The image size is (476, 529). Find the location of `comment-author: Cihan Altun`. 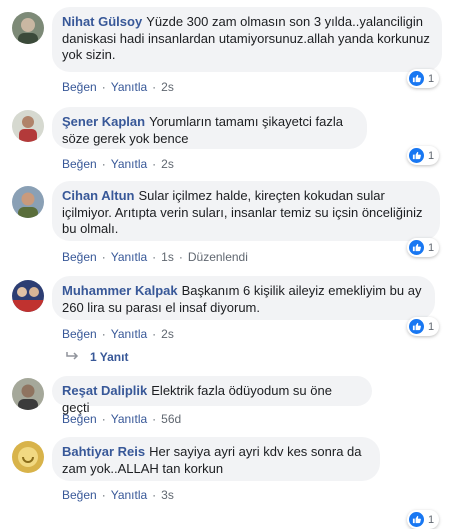

comment-author: Cihan Altun is located at coordinates (98, 195).